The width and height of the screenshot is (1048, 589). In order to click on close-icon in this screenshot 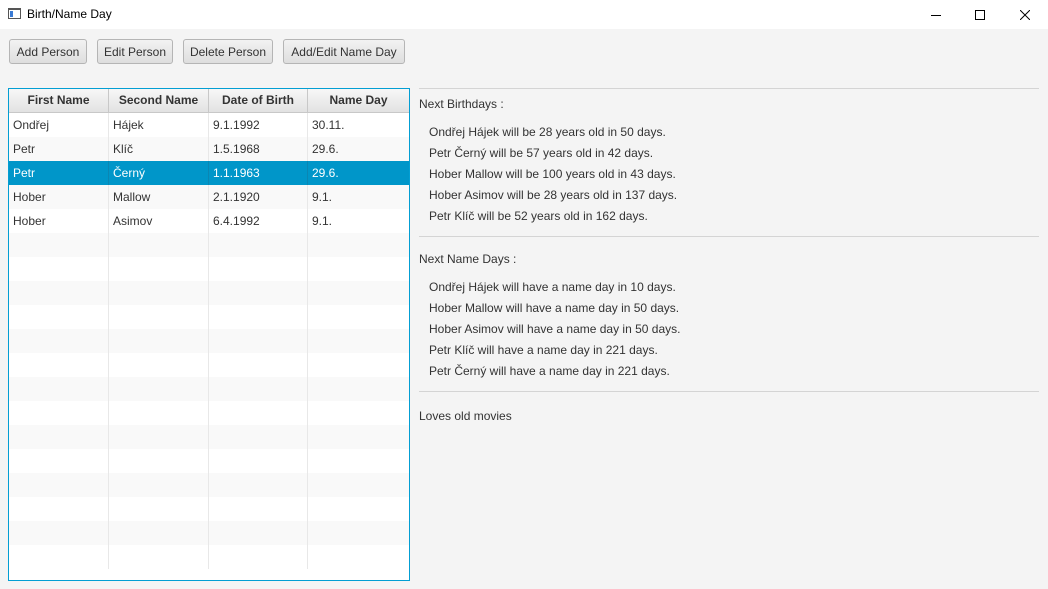, I will do `click(1025, 14)`.